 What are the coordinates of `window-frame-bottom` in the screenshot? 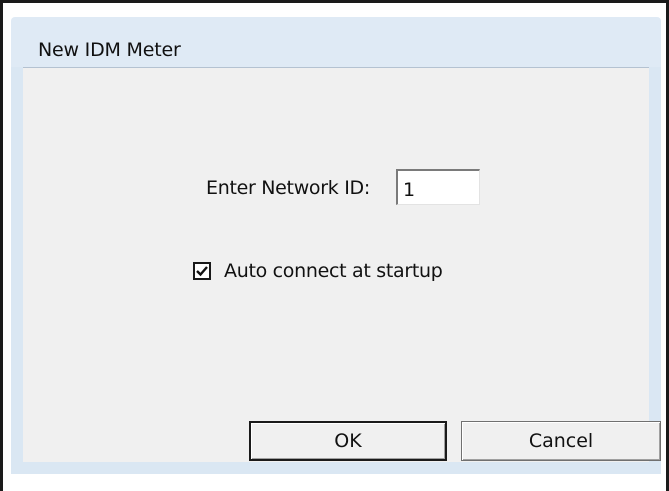 It's located at (336, 468).